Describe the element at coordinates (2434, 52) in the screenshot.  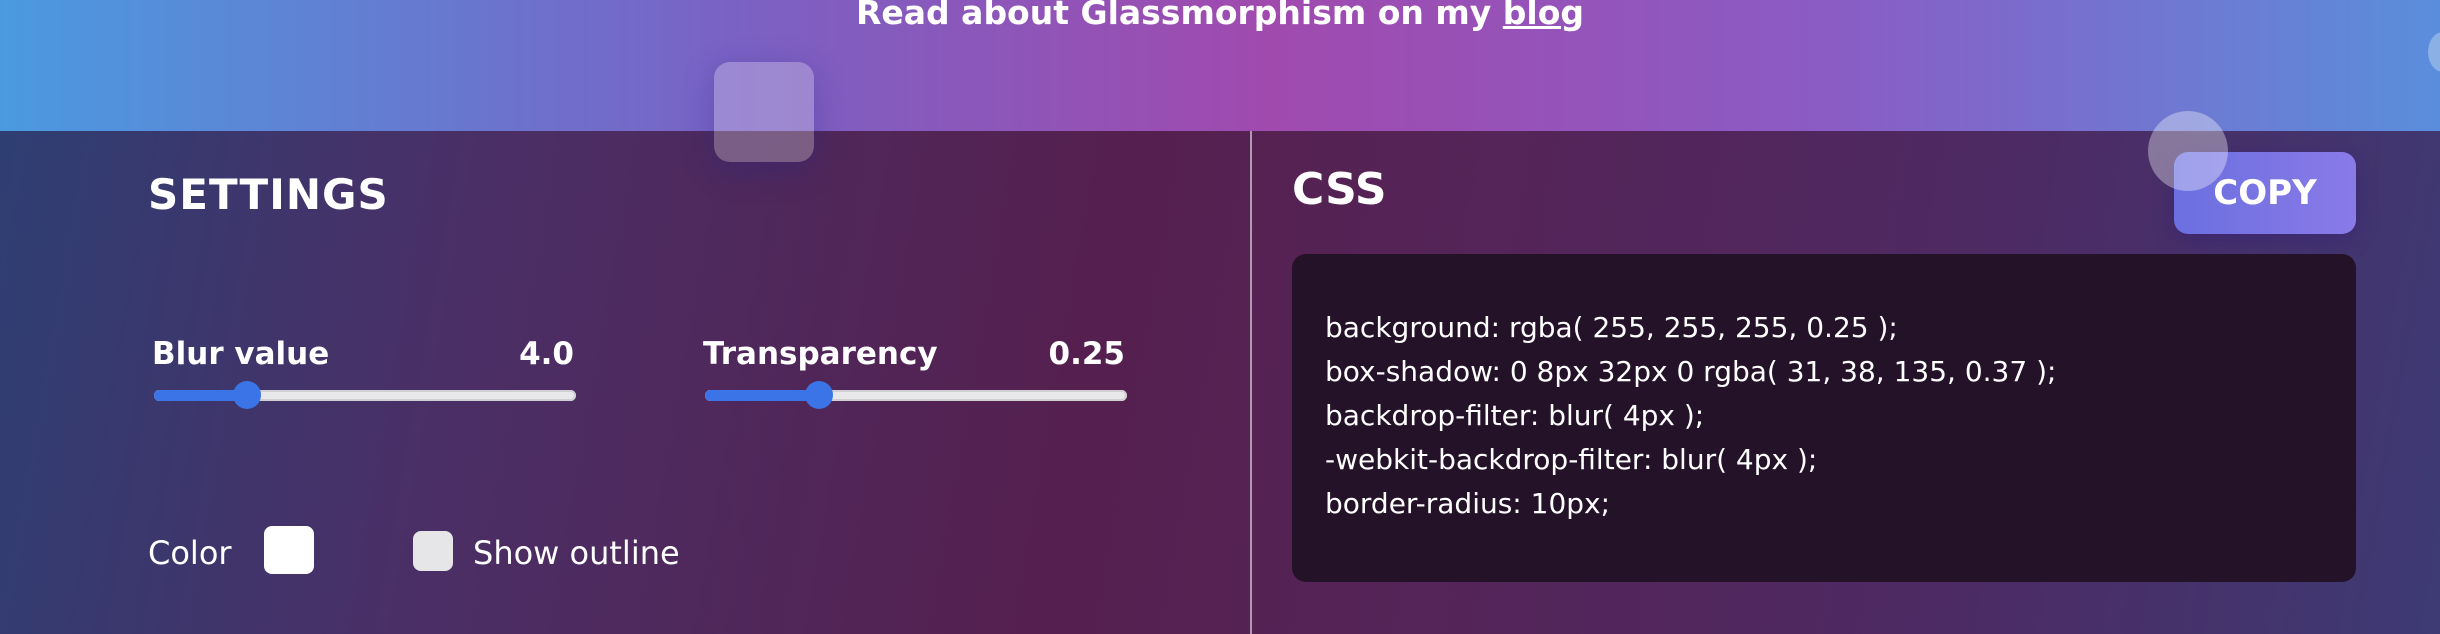
I see `glass-preview-dot` at that location.